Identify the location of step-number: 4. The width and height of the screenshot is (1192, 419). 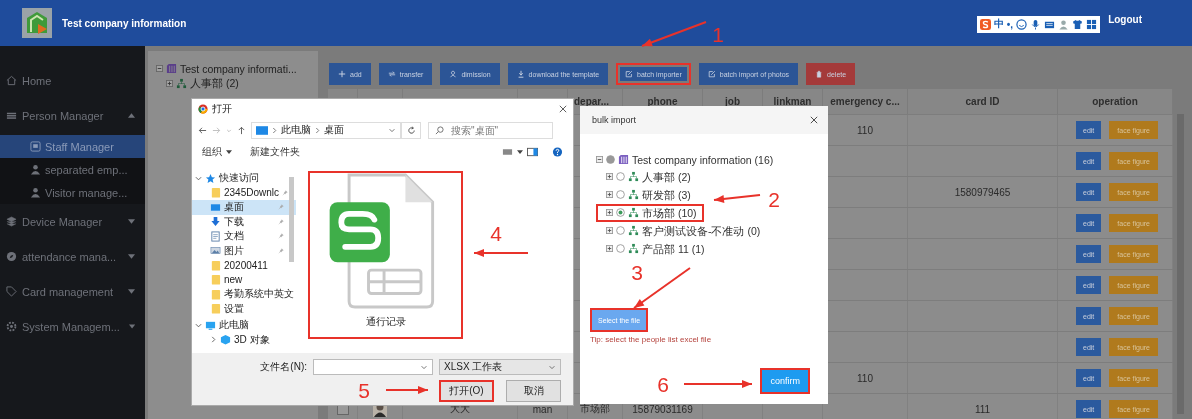
(496, 233).